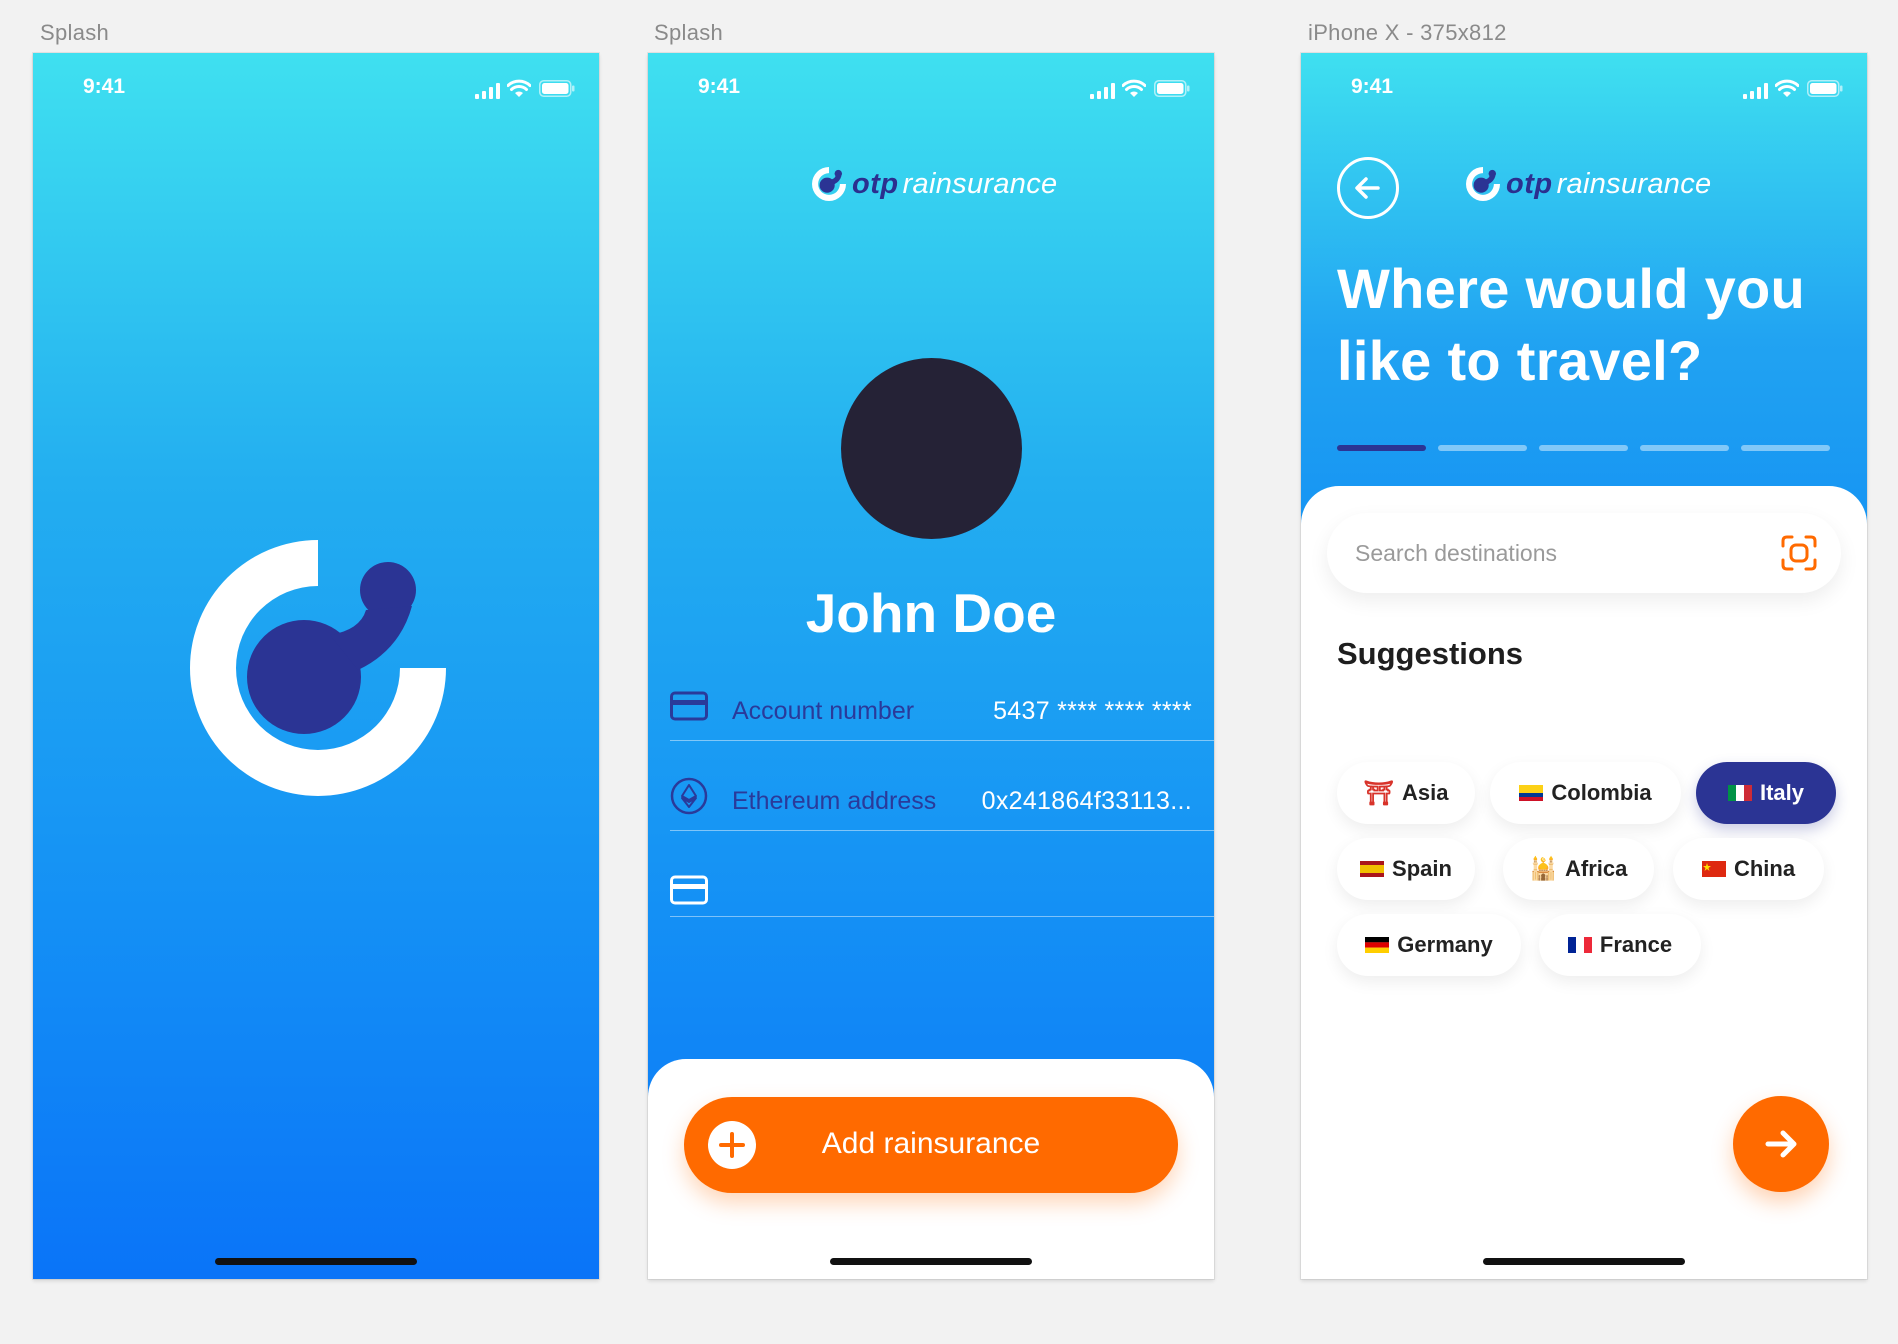 The image size is (1898, 1344). I want to click on account-number-label: Account number, so click(823, 711).